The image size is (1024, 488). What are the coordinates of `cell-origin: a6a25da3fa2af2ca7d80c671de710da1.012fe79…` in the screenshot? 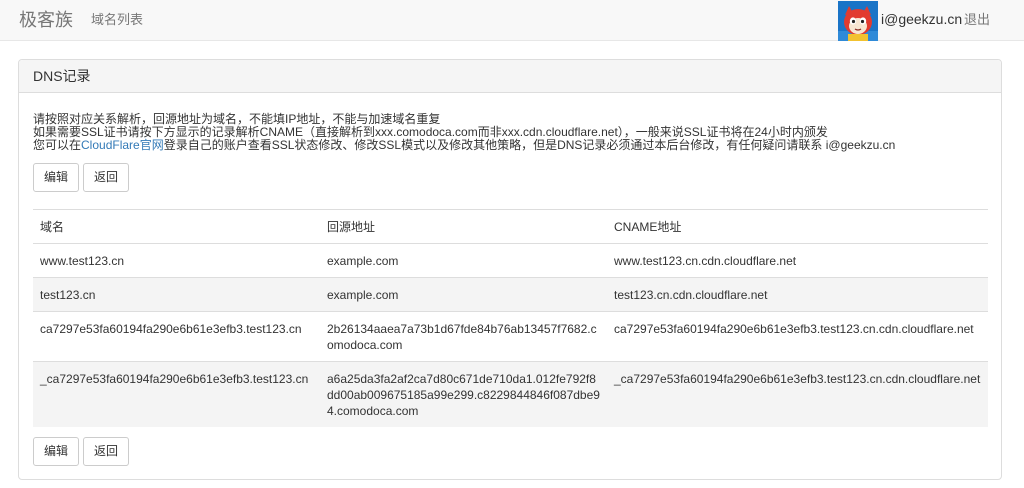 It's located at (463, 394).